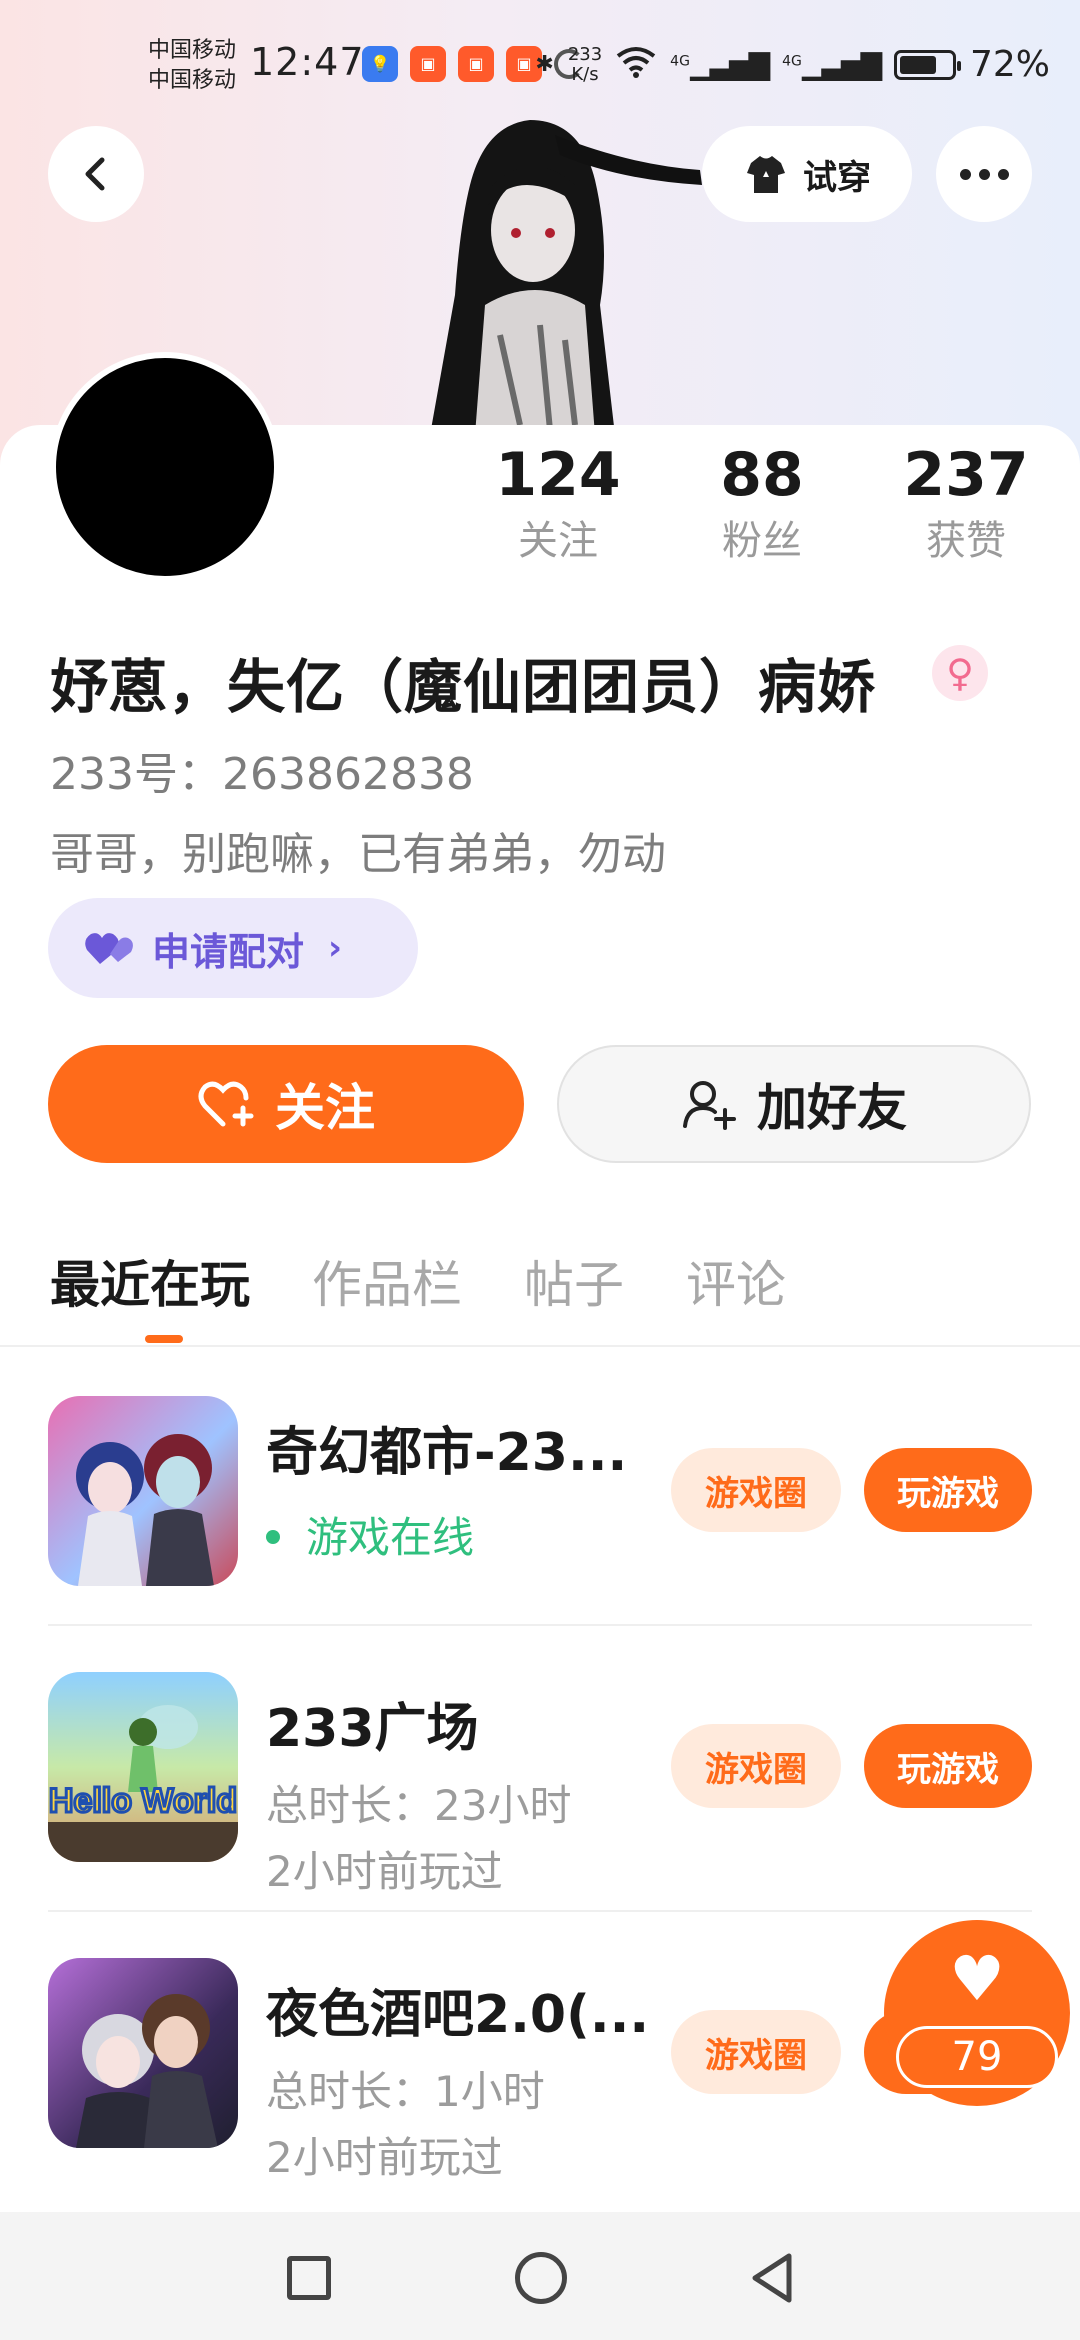  Describe the element at coordinates (544, 64) in the screenshot. I see `bluetooth-icon: ✱` at that location.